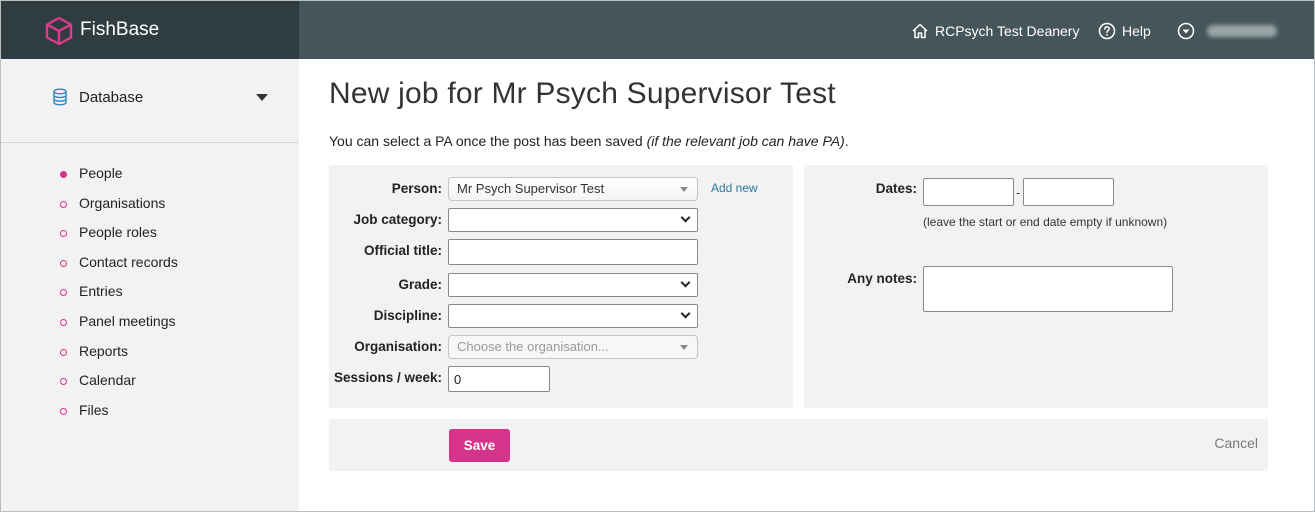 The width and height of the screenshot is (1315, 512). Describe the element at coordinates (882, 278) in the screenshot. I see `notes-label: Any notes:` at that location.